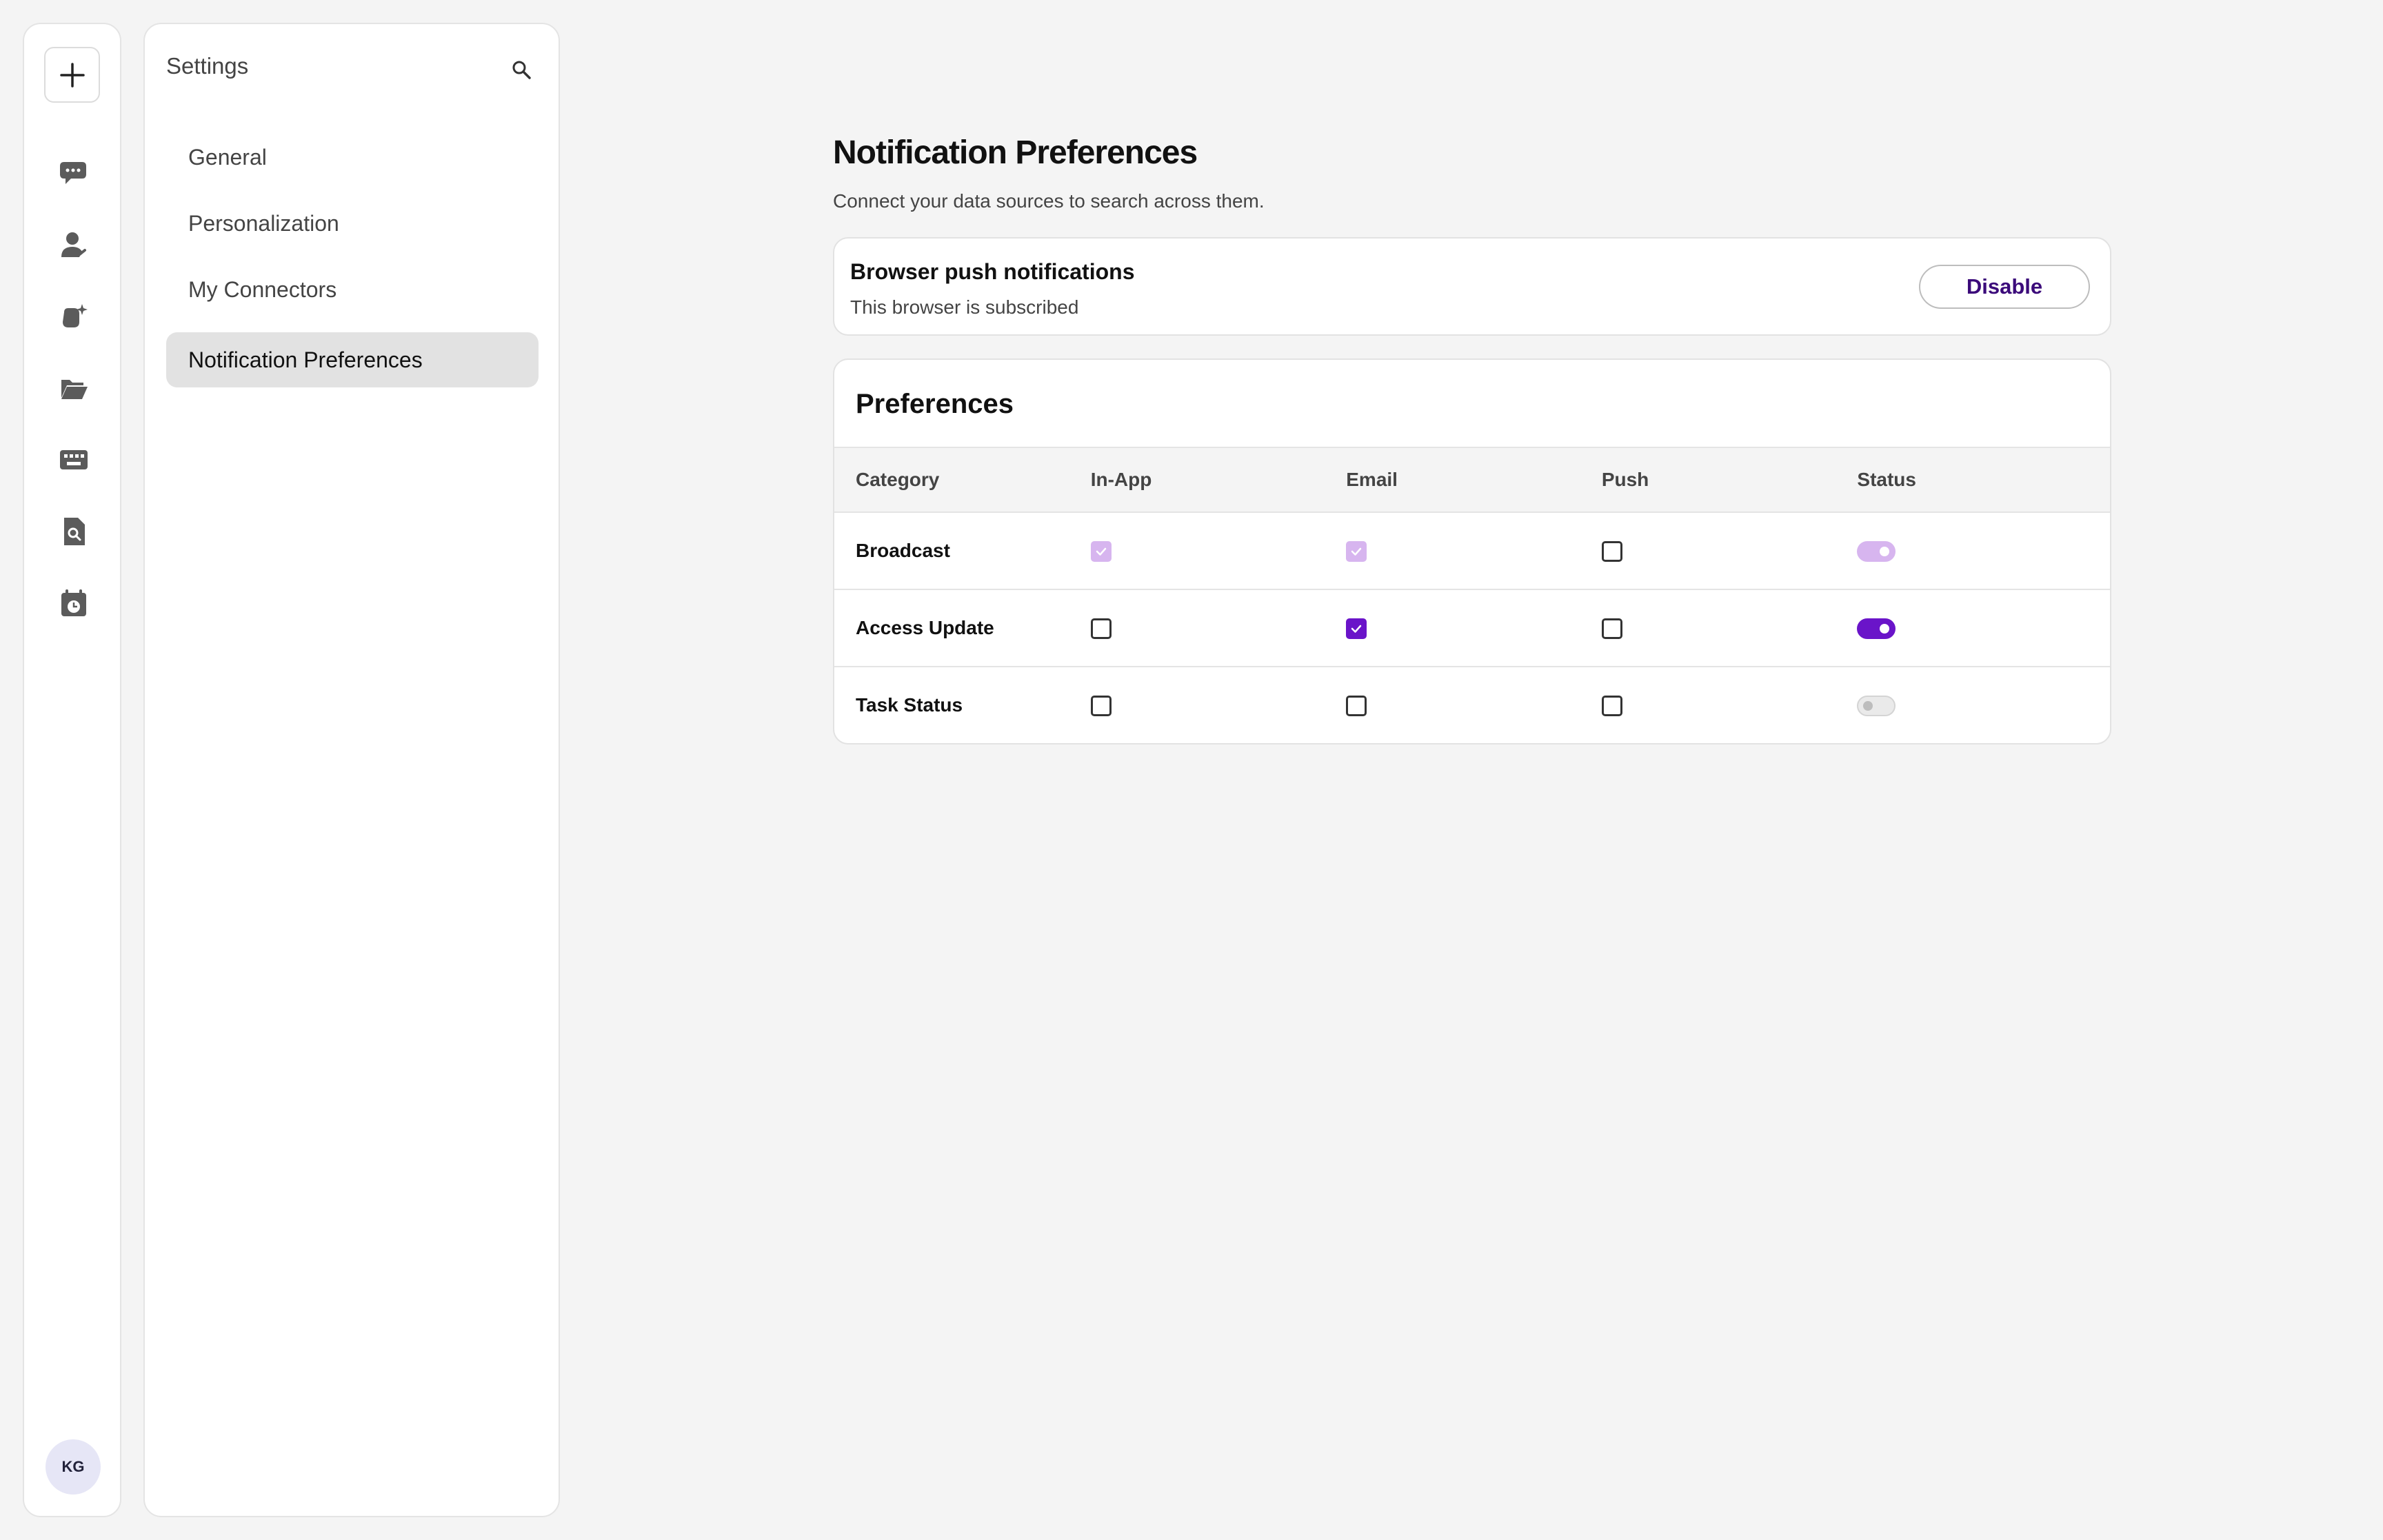 The height and width of the screenshot is (1540, 2383). I want to click on nav-schedule, so click(73, 604).